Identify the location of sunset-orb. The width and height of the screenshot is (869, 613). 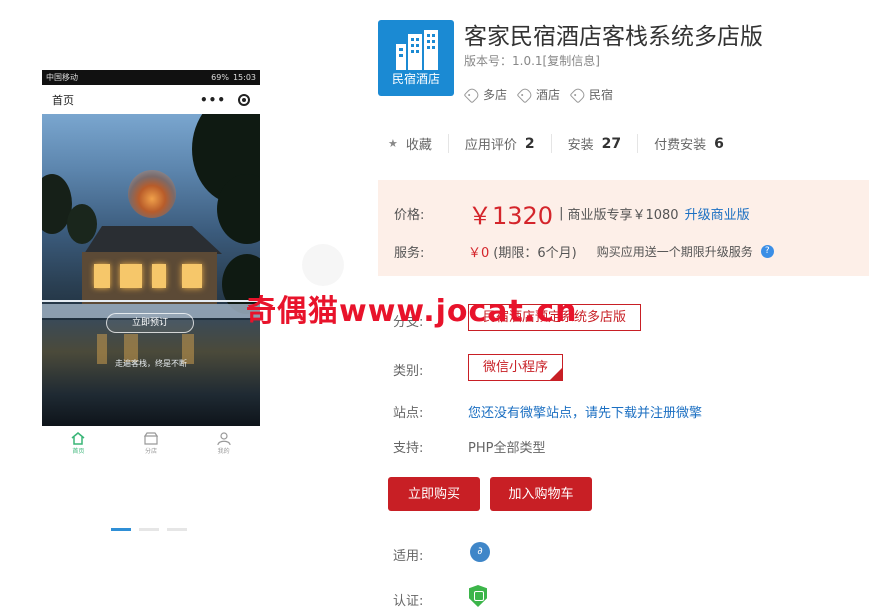
(152, 194).